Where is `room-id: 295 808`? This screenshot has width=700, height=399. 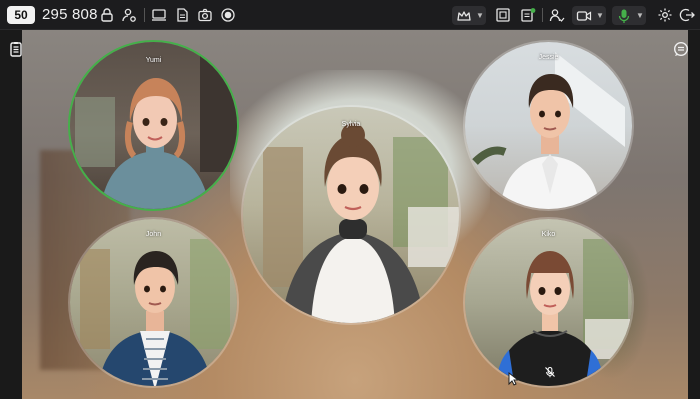
room-id: 295 808 is located at coordinates (70, 14).